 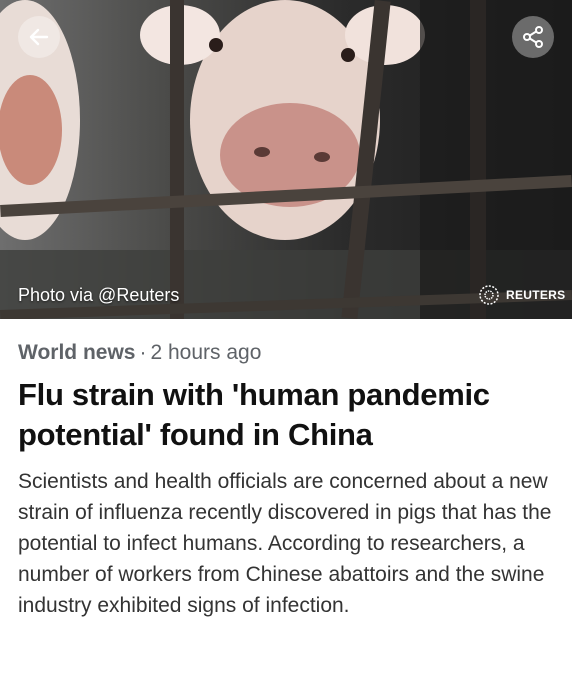 I want to click on article-meta: World news · 2 hours ago, so click(x=286, y=353).